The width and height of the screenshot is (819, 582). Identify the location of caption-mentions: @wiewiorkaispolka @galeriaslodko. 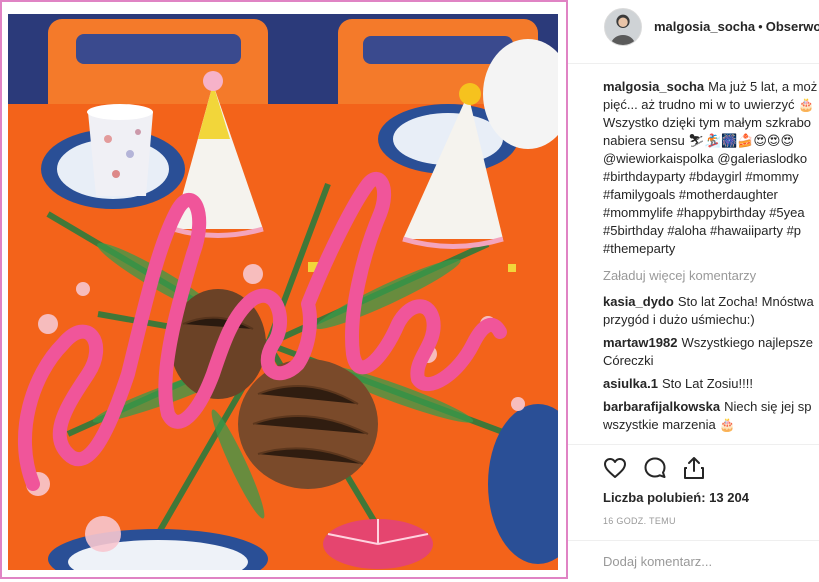
(711, 159).